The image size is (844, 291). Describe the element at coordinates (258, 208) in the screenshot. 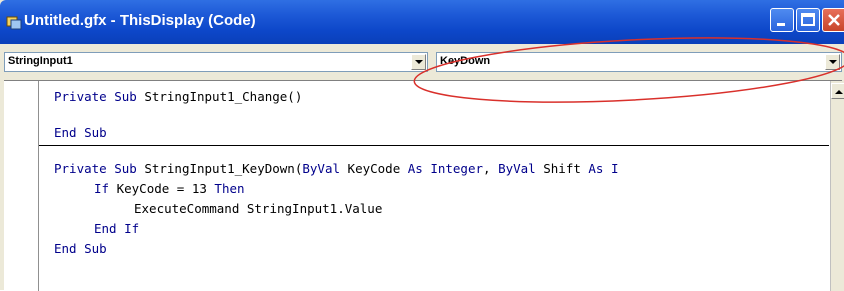

I see `code-line: ExecuteCommand StringInput1.Value` at that location.